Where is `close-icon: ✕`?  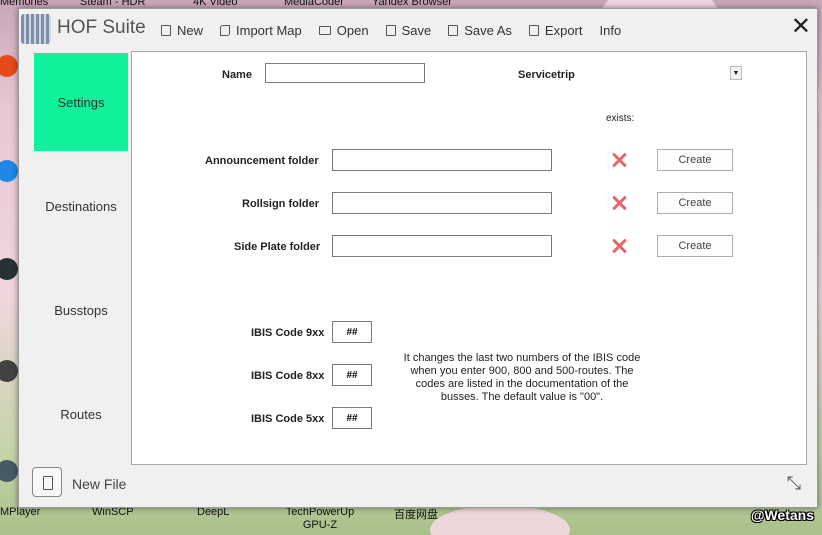 close-icon: ✕ is located at coordinates (801, 27).